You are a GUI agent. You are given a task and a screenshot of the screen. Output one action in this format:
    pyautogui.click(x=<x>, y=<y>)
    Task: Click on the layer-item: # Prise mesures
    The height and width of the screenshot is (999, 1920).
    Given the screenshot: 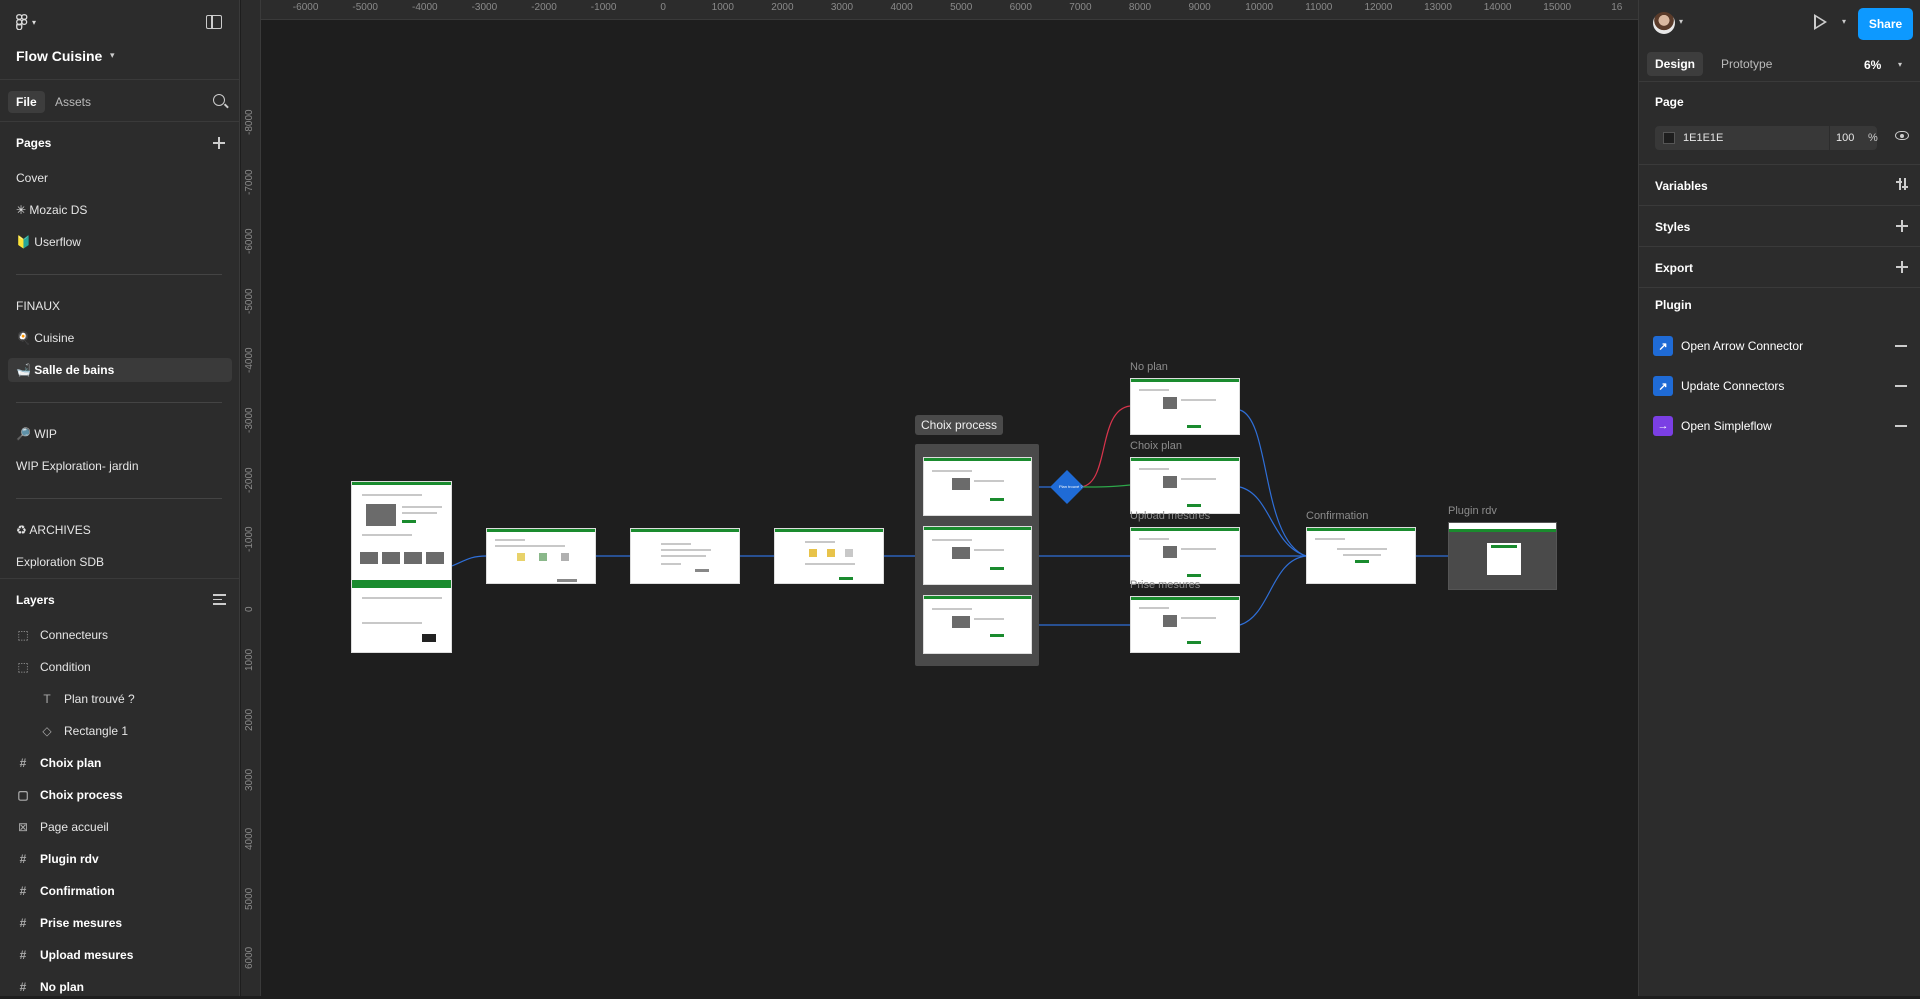 What is the action you would take?
    pyautogui.click(x=69, y=923)
    